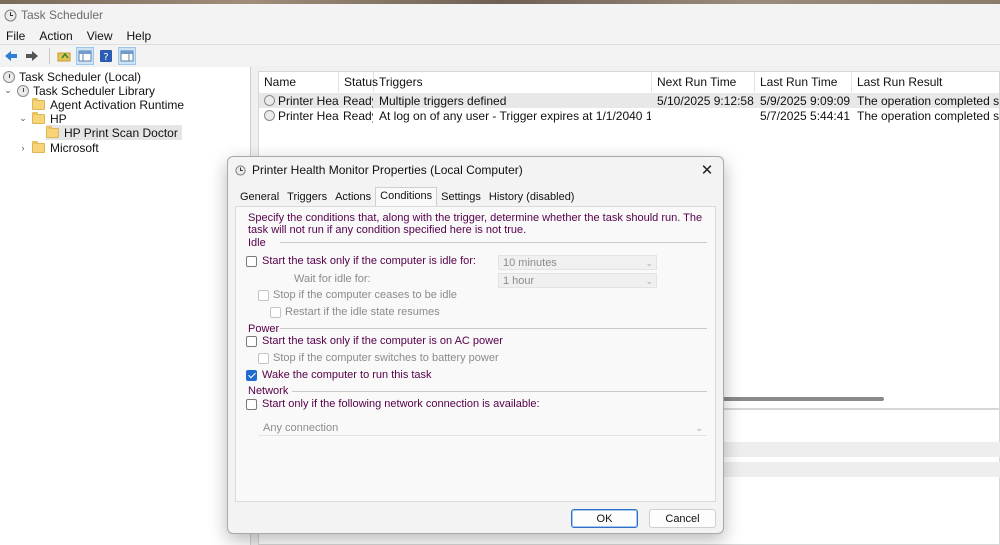 The width and height of the screenshot is (1000, 545). Describe the element at coordinates (74, 147) in the screenshot. I see `tree-item-label: Microsoft` at that location.